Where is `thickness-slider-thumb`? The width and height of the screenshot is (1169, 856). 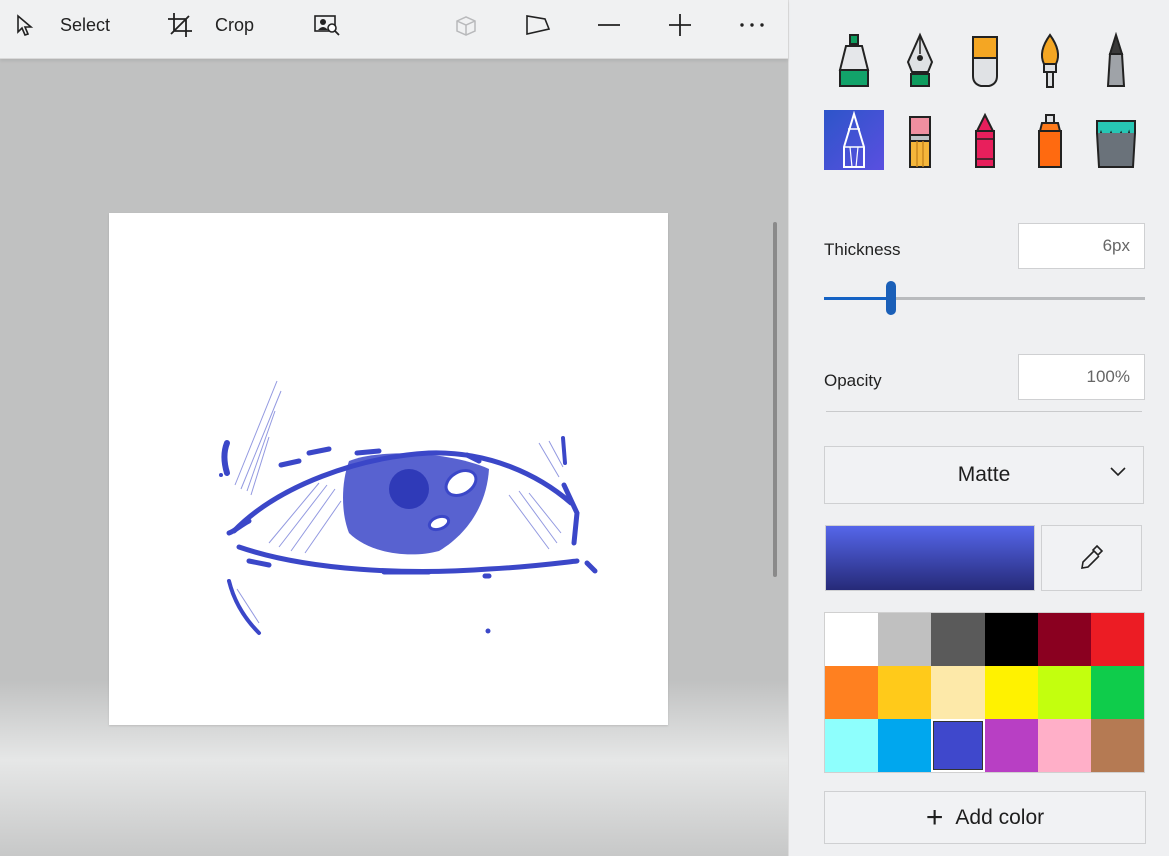
thickness-slider-thumb is located at coordinates (891, 298).